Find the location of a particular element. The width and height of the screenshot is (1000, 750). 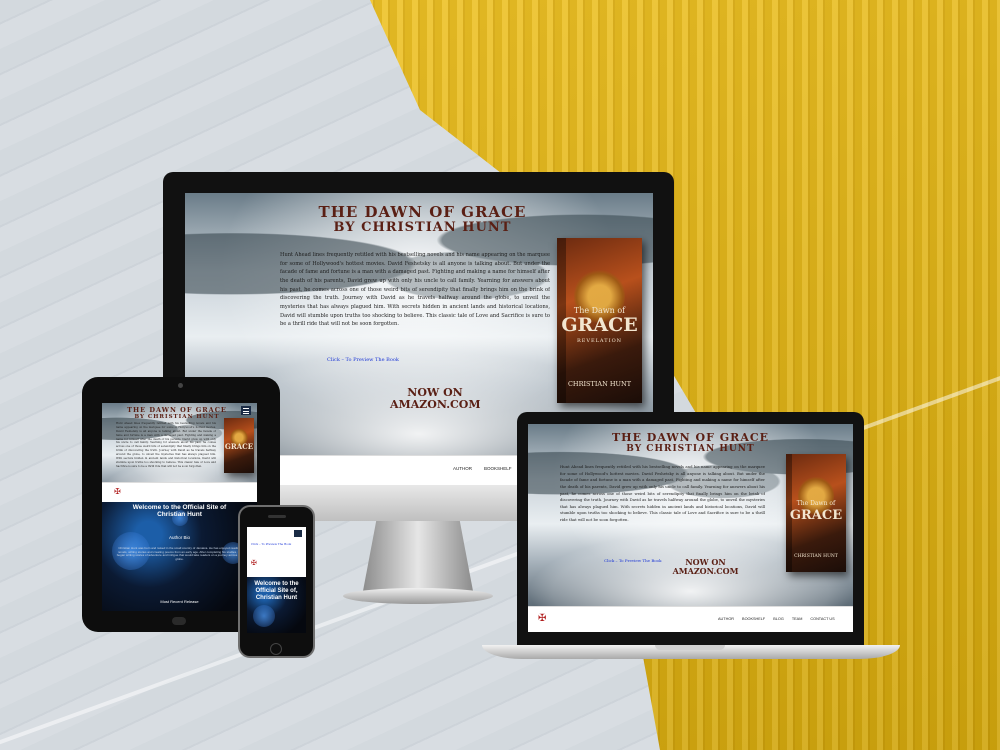

laptop-cross-logo-icon: ✠ is located at coordinates (542, 618).